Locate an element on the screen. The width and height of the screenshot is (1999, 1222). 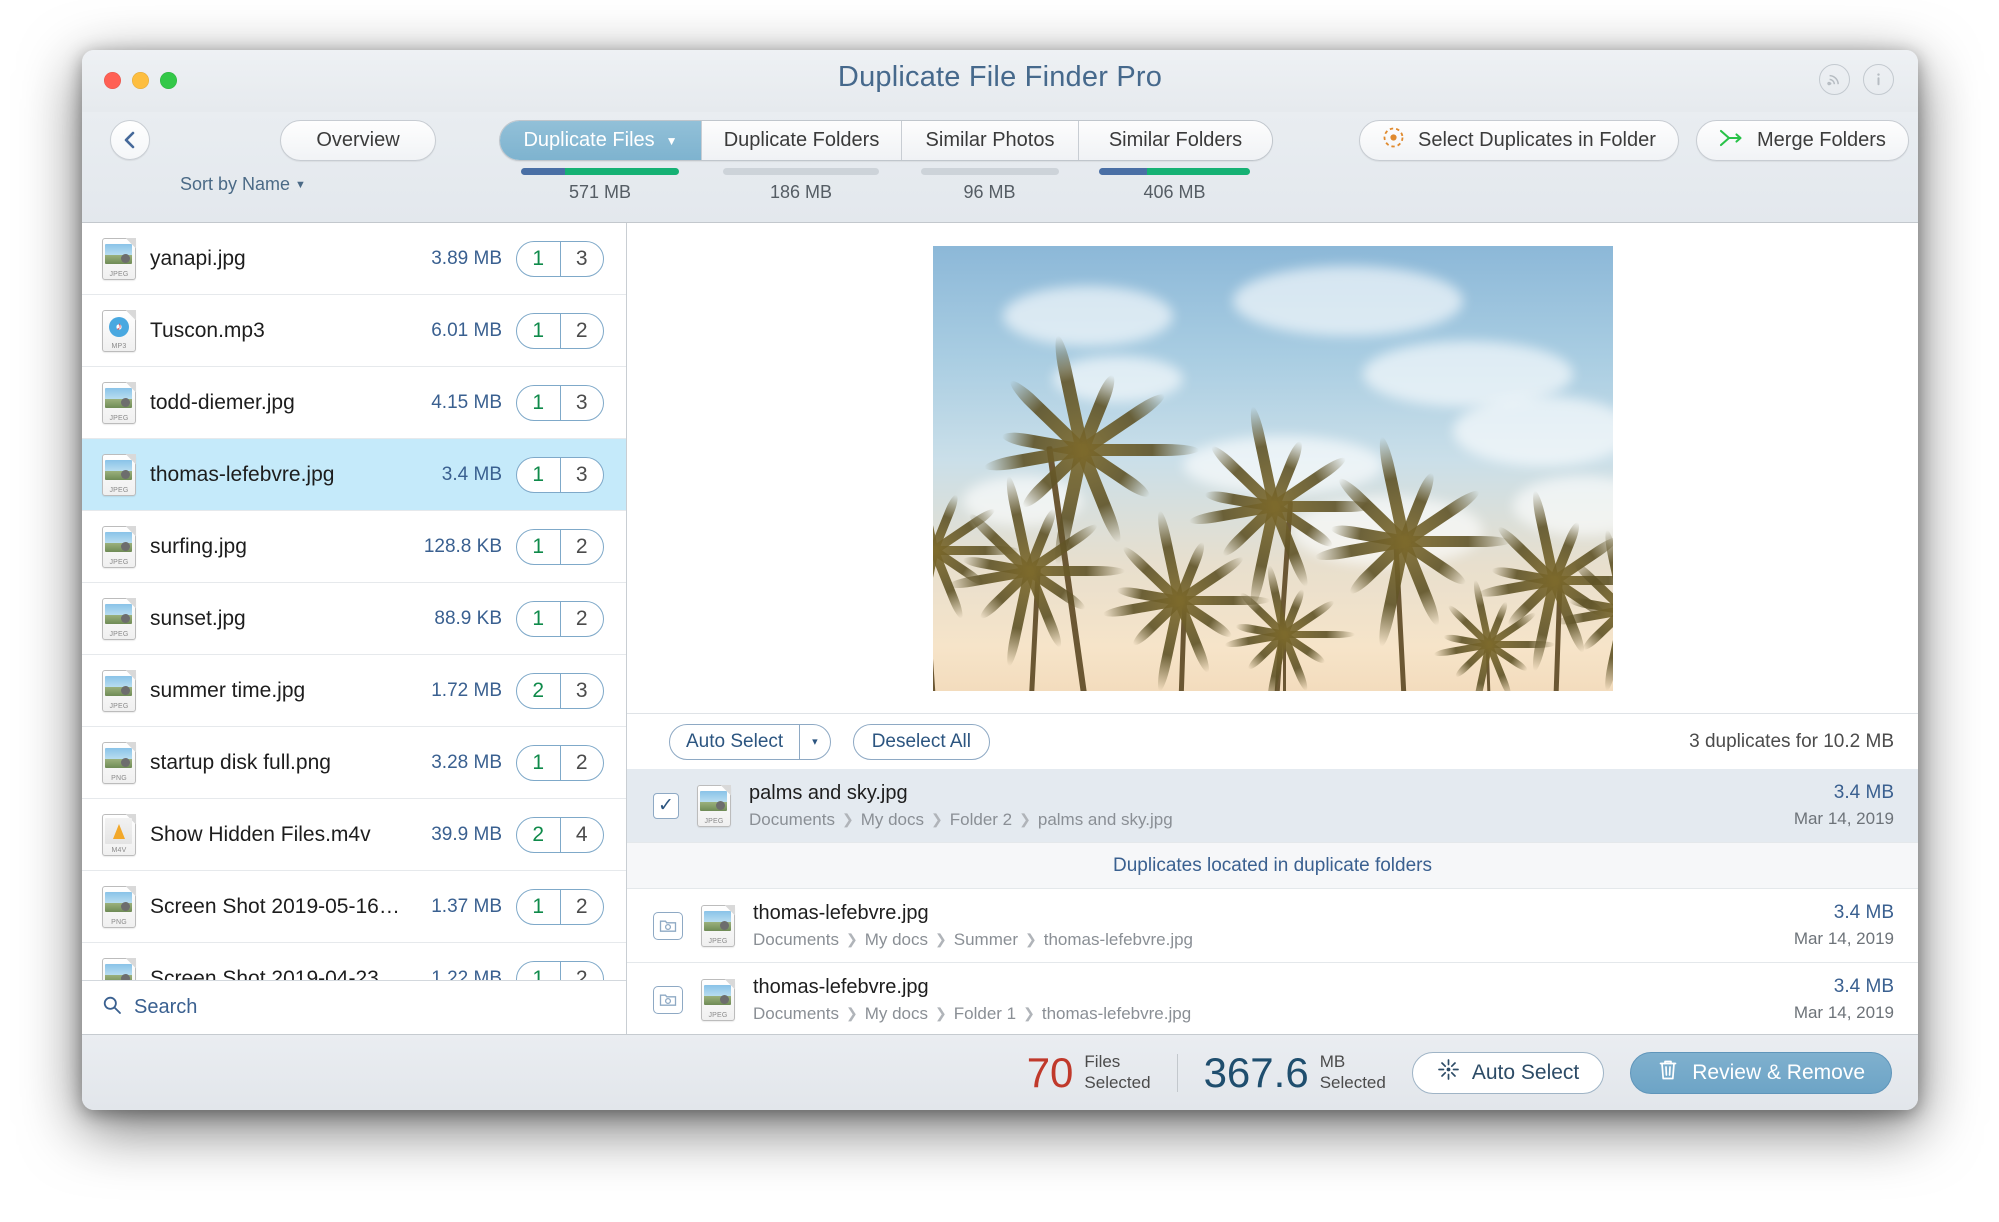
file-size: 6.01 MB is located at coordinates (466, 330).